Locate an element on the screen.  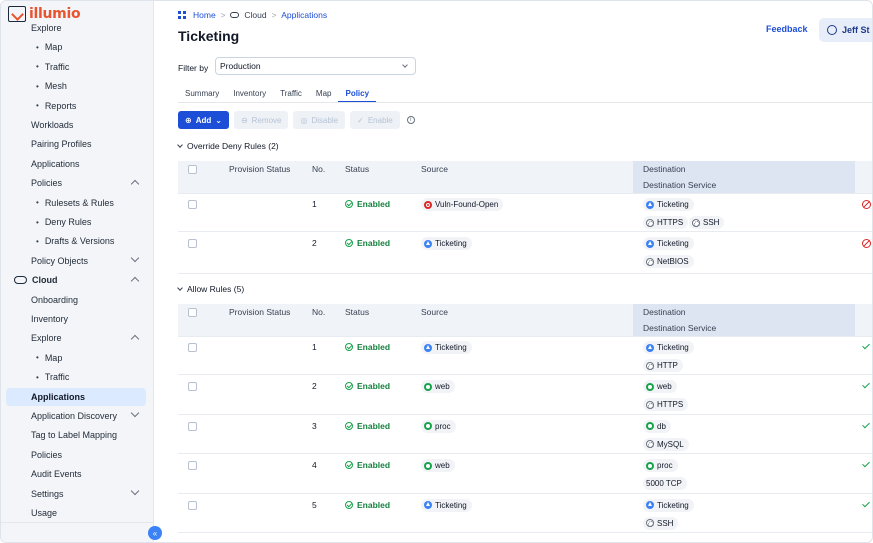
disable-button-label: Disable is located at coordinates (325, 120).